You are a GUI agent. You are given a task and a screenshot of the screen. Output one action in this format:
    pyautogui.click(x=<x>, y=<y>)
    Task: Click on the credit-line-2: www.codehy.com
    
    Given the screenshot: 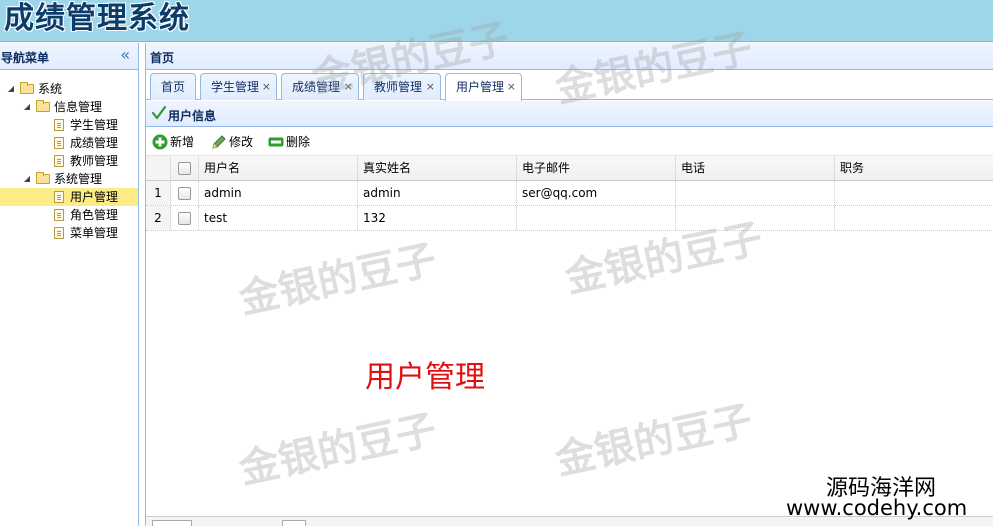 What is the action you would take?
    pyautogui.click(x=877, y=508)
    